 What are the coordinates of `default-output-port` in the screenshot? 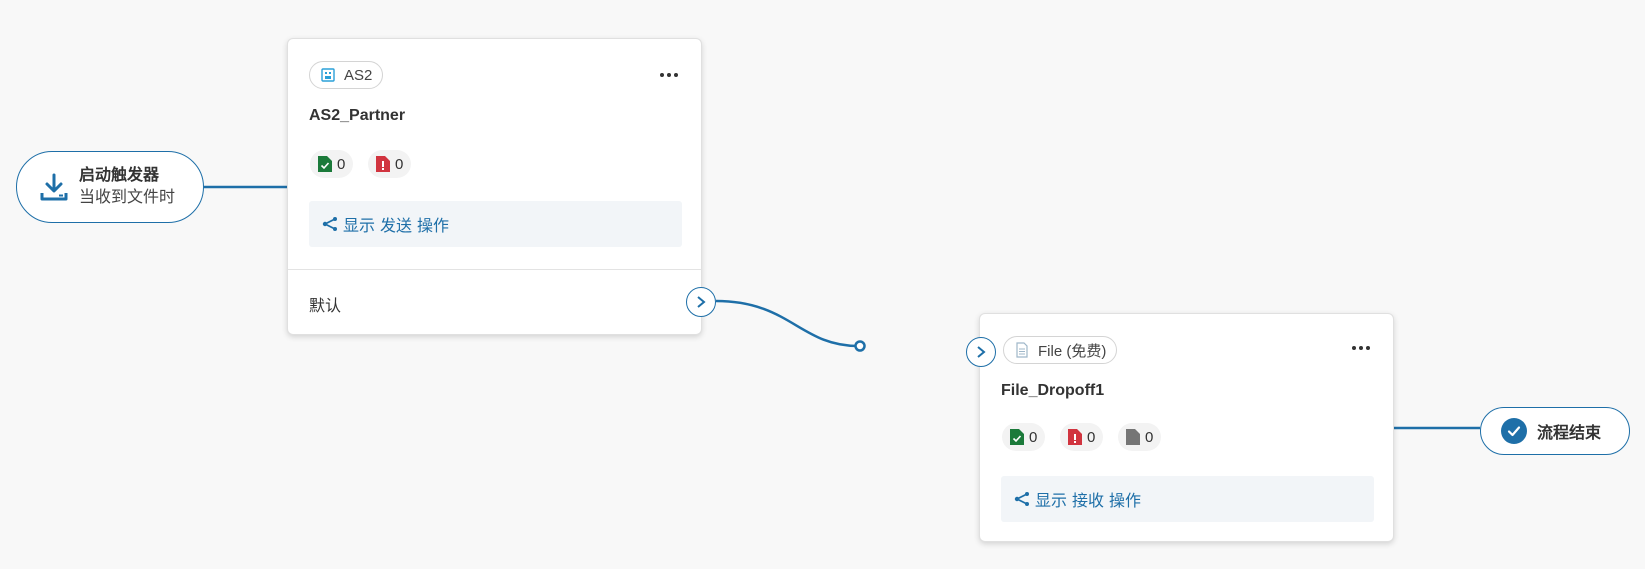 It's located at (701, 302).